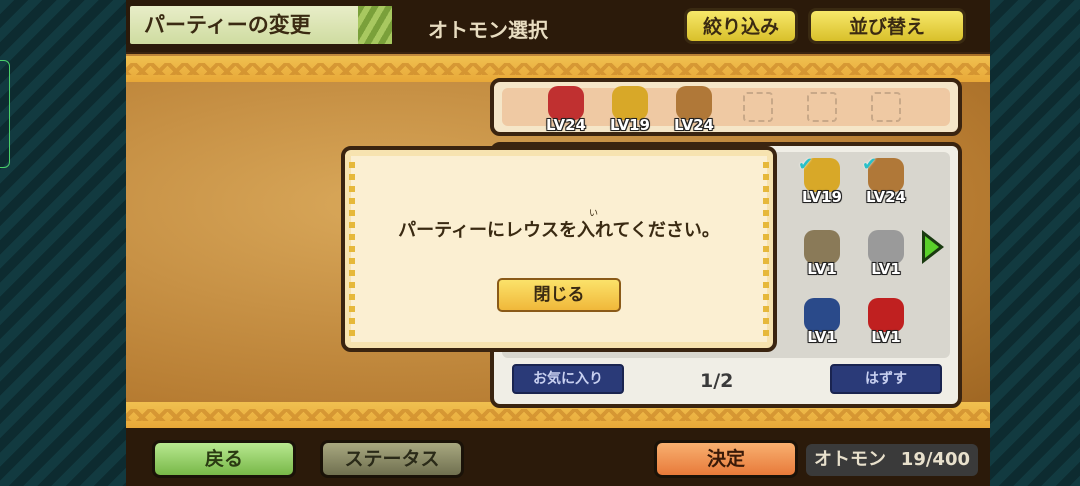 The height and width of the screenshot is (486, 1080). What do you see at coordinates (559, 230) in the screenshot?
I see `dialog-message: パーティーにレウスを入れてください。` at bounding box center [559, 230].